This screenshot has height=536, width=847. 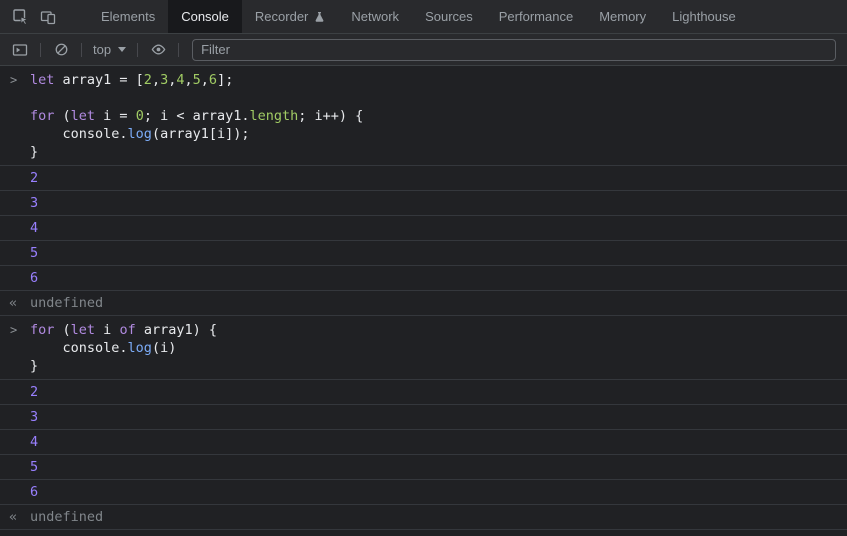 I want to click on code-line: let array1 = [2,3,4,5,6];, so click(x=434, y=80).